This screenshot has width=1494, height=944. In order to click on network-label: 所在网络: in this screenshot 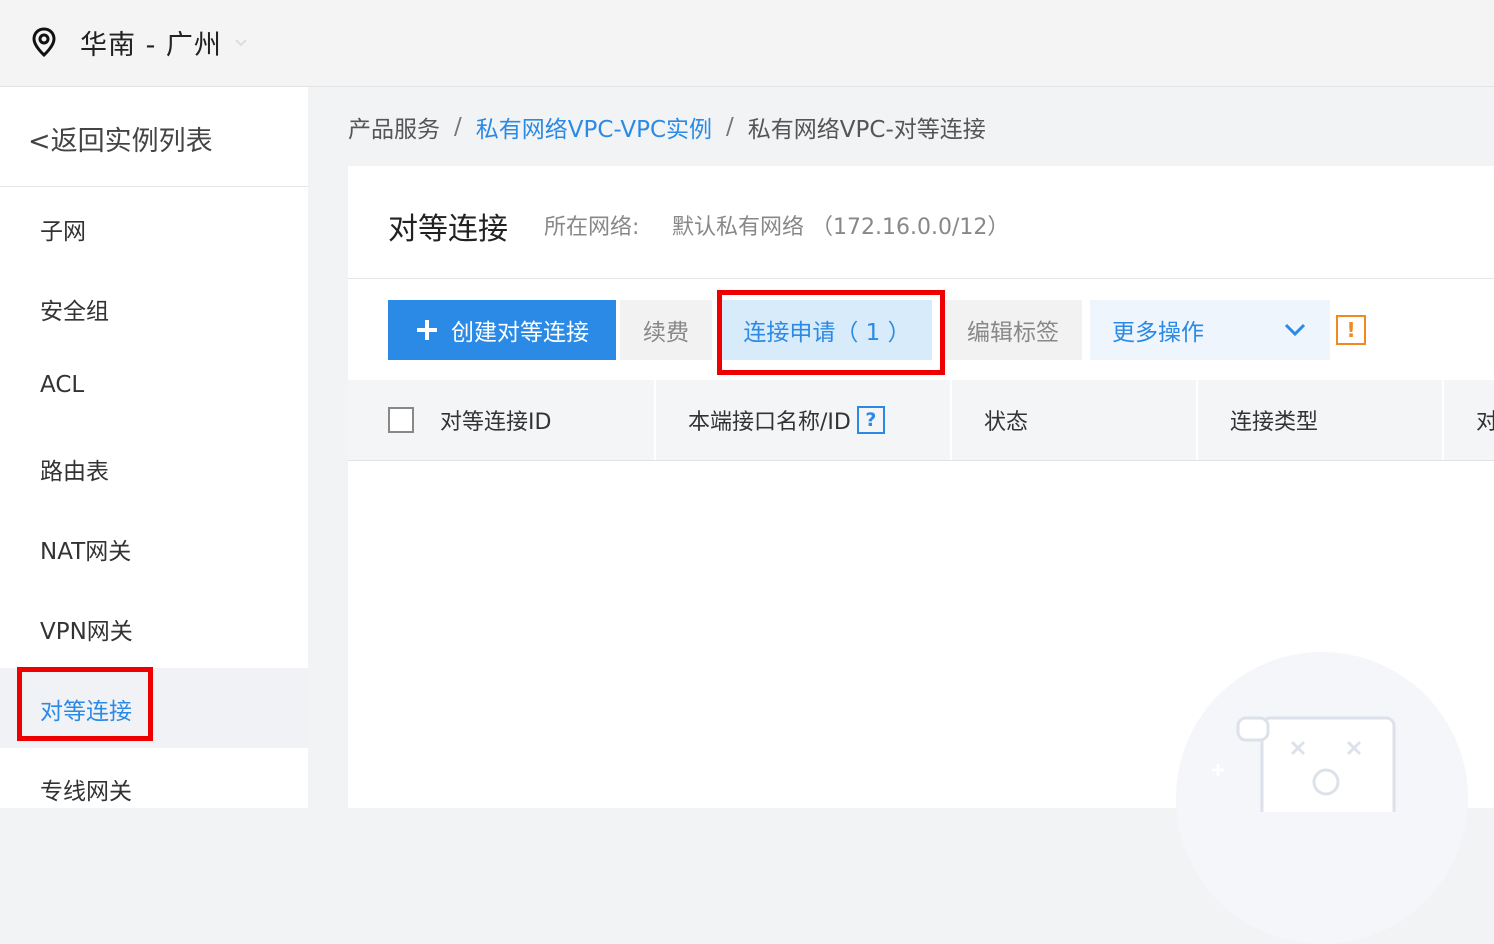, I will do `click(592, 227)`.